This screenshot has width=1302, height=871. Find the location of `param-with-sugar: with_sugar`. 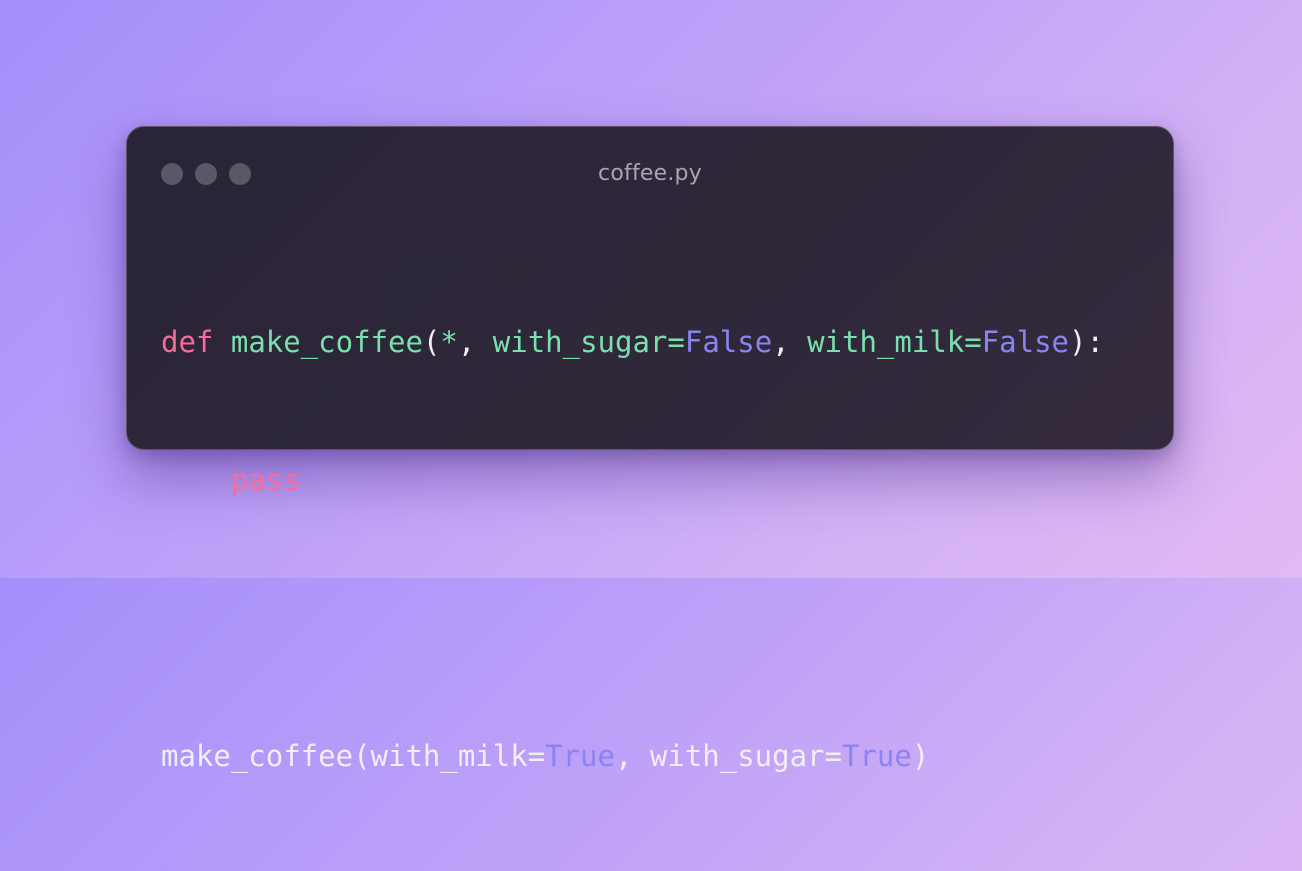

param-with-sugar: with_sugar is located at coordinates (580, 342).